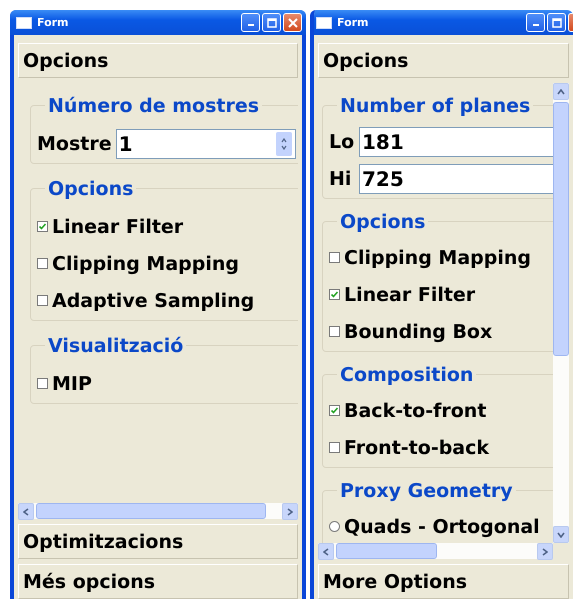  I want to click on close-icon, so click(293, 23).